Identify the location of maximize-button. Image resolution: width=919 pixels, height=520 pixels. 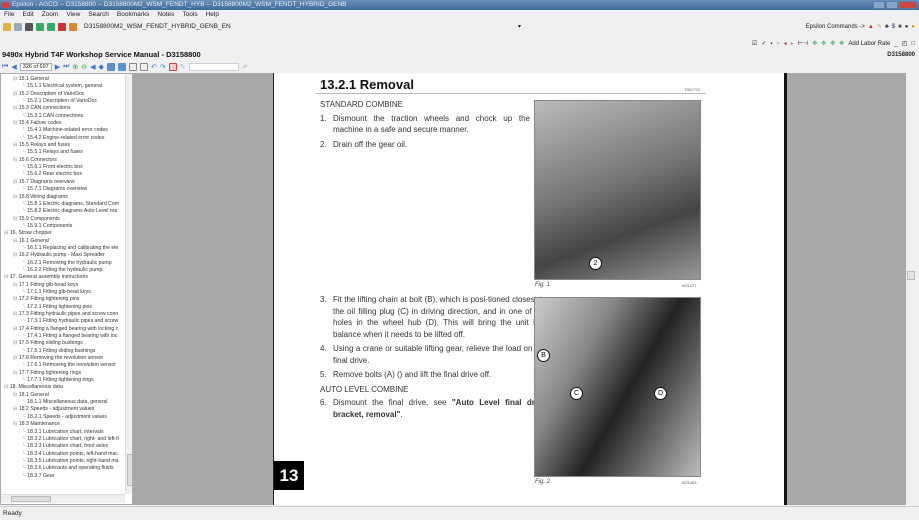
(892, 5).